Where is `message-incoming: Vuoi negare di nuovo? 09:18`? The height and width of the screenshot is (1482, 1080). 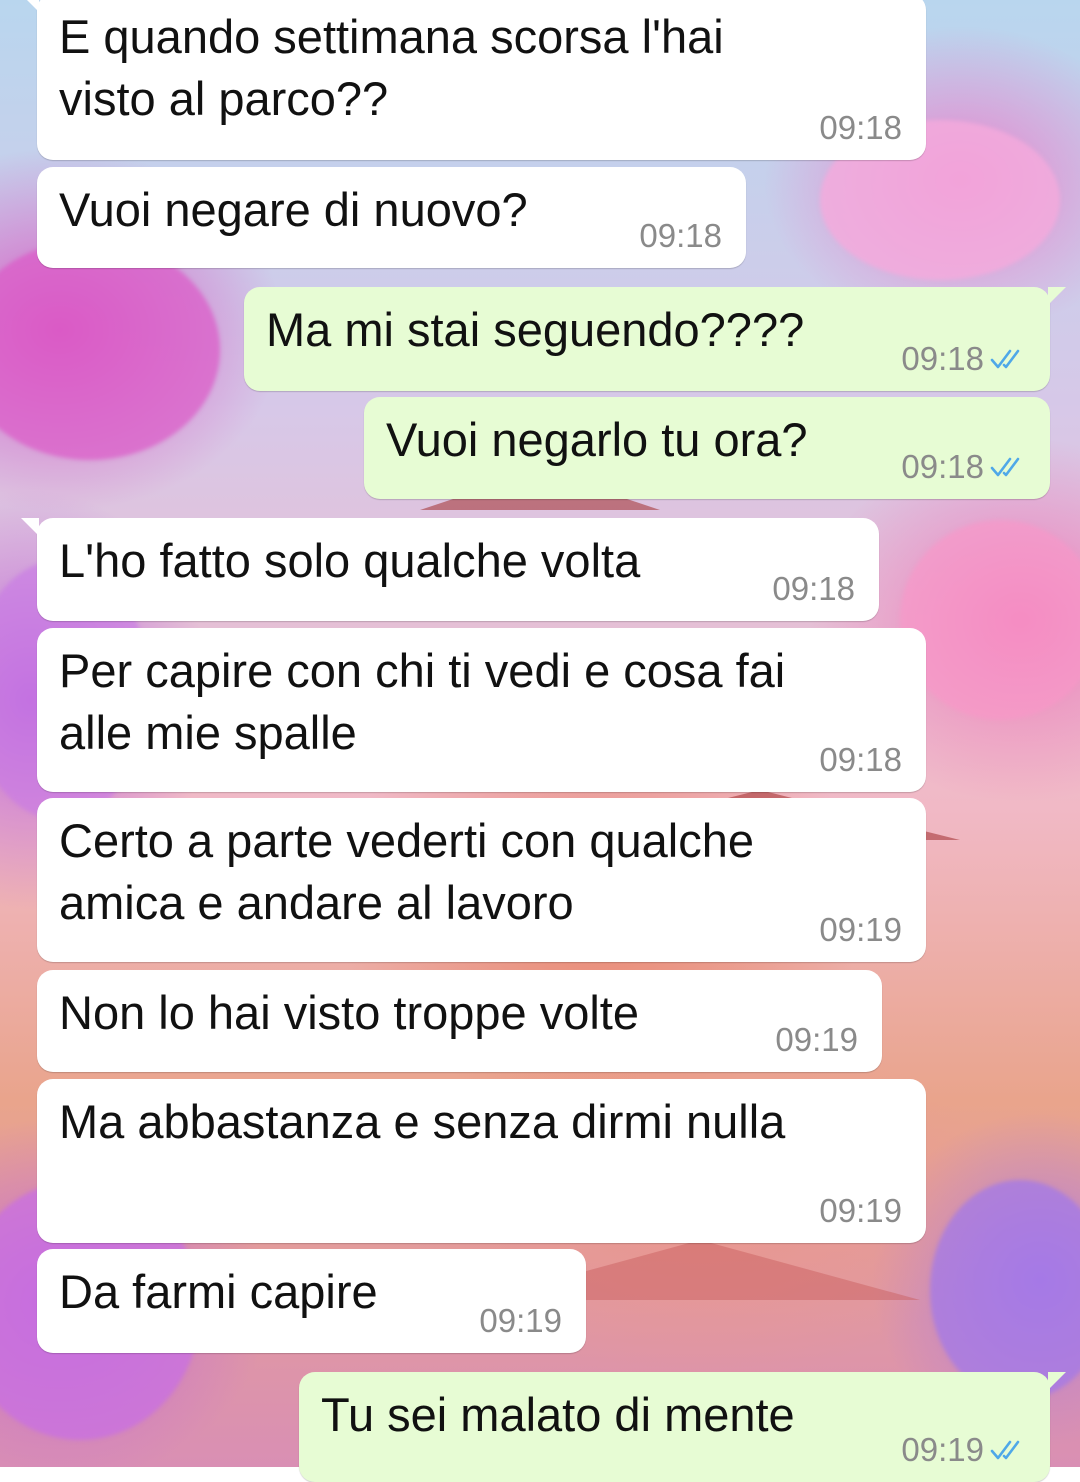
message-incoming: Vuoi negare di nuovo? 09:18 is located at coordinates (391, 217).